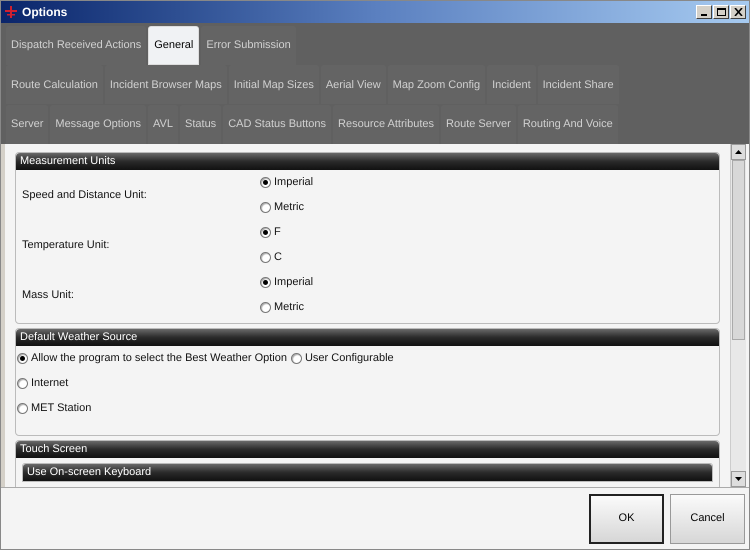  I want to click on radio-option: C, so click(271, 257).